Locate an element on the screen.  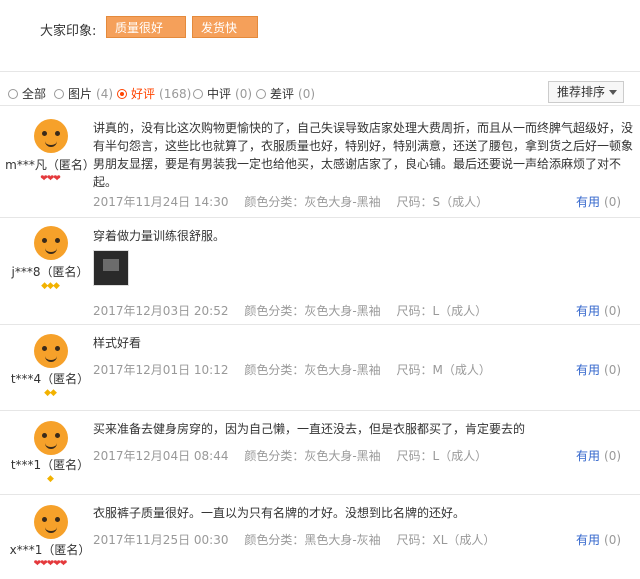
filter-negative: 差评 (0) is located at coordinates (285, 93).